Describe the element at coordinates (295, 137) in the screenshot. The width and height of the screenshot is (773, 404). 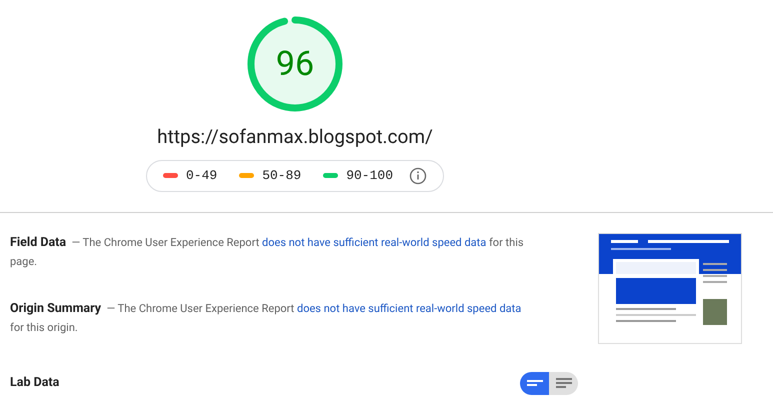
I see `page-url: https://sofanmax.blogspot.com/` at that location.